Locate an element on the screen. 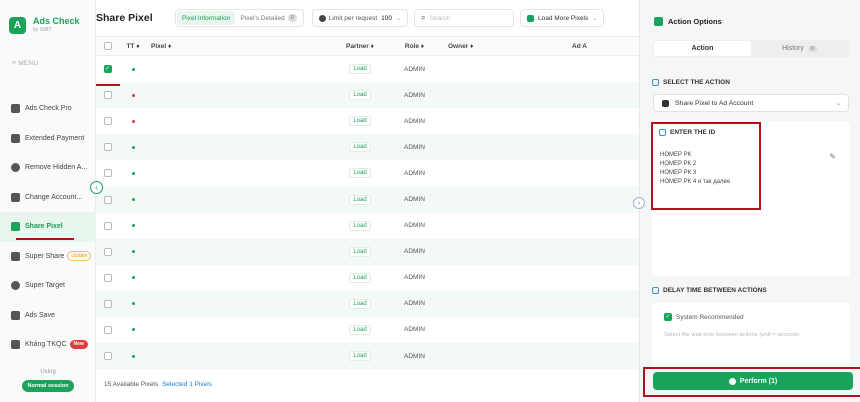 Image resolution: width=860 pixels, height=402 pixels. col-ad: Ad A is located at coordinates (602, 46).